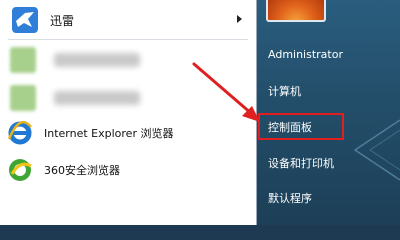 The width and height of the screenshot is (400, 240). What do you see at coordinates (128, 170) in the screenshot?
I see `list-item-360-browser: 360安全浏览器` at bounding box center [128, 170].